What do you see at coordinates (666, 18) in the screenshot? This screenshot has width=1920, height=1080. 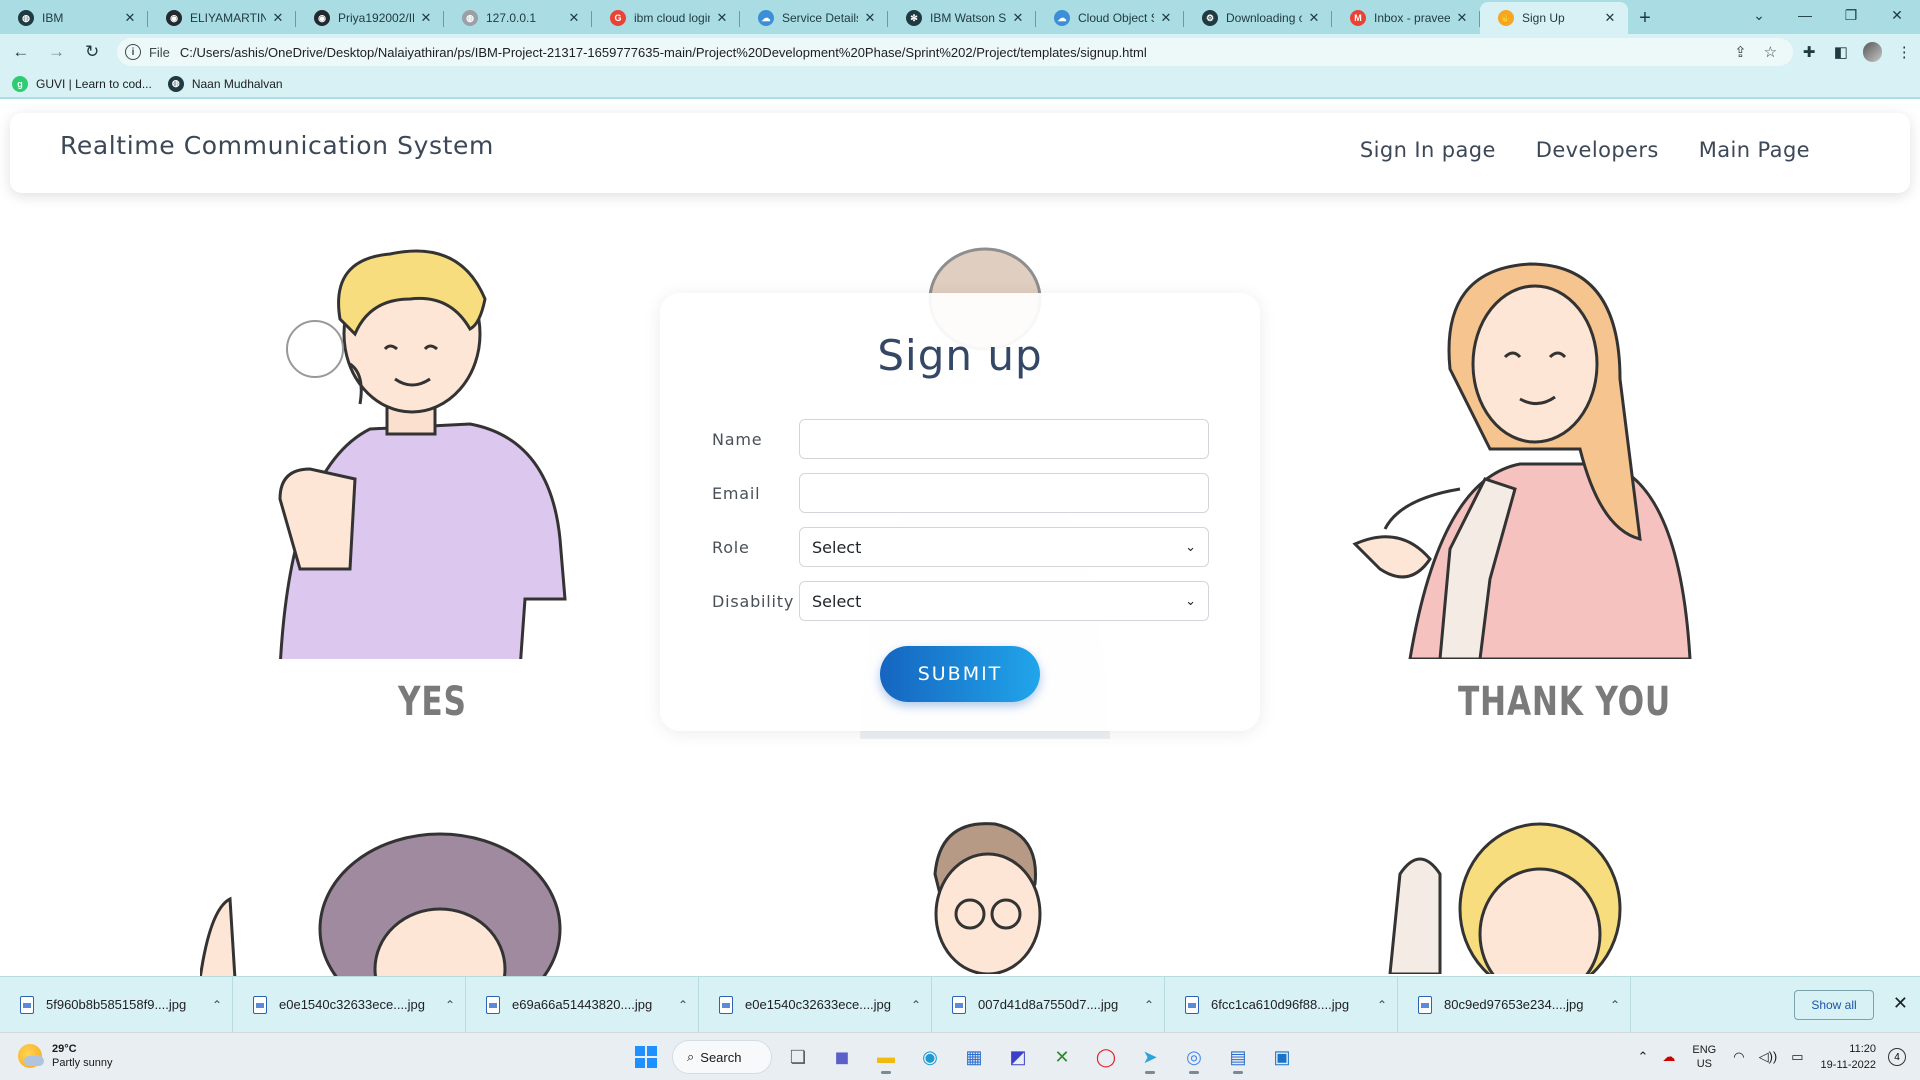 I see `browser-tab: Gibm cloud login ✕` at bounding box center [666, 18].